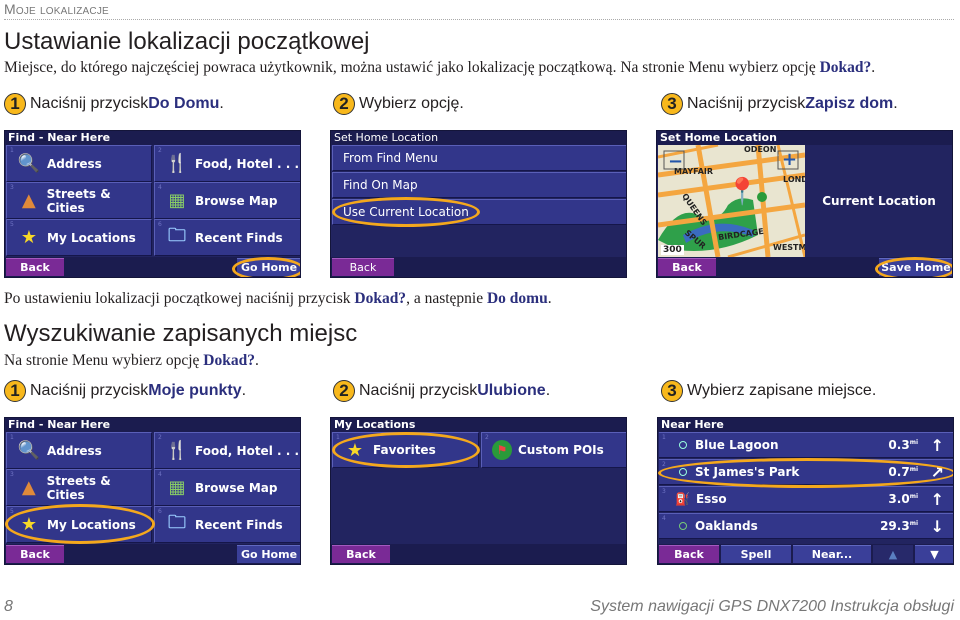 This screenshot has height=620, width=960. I want to click on option-find-on-map: Find On Map, so click(479, 185).